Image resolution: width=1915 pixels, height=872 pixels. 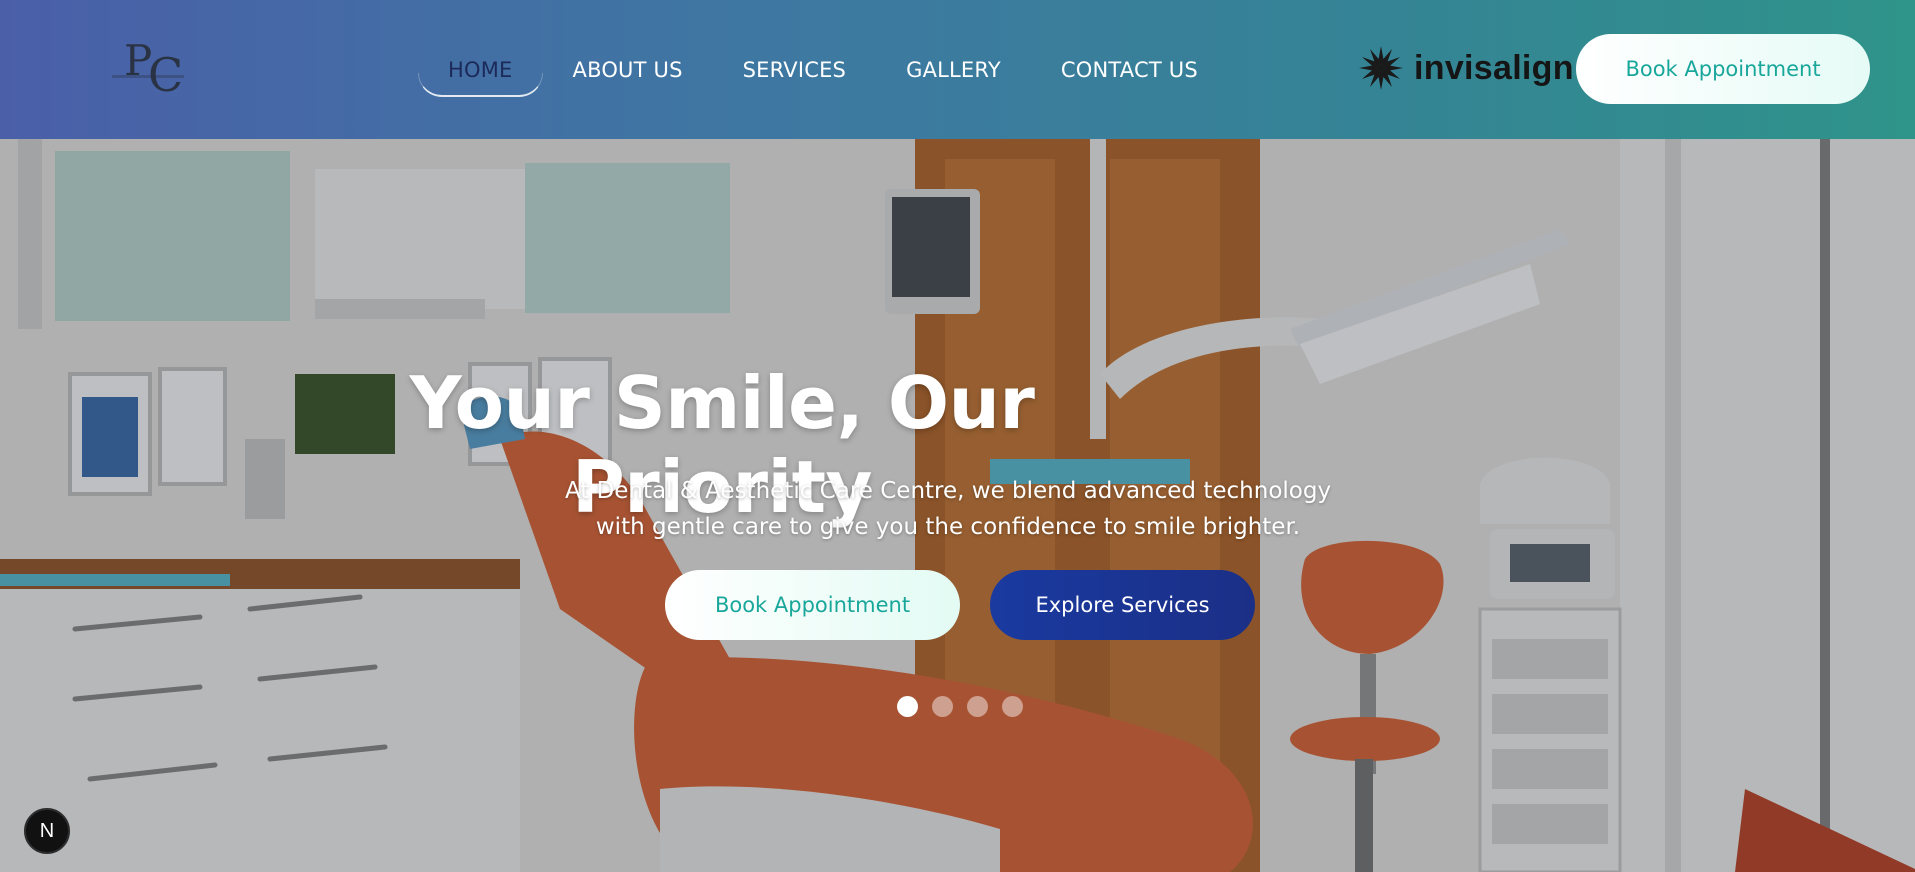 I want to click on nav-item-contact-us: CONTACT US, so click(x=1129, y=70).